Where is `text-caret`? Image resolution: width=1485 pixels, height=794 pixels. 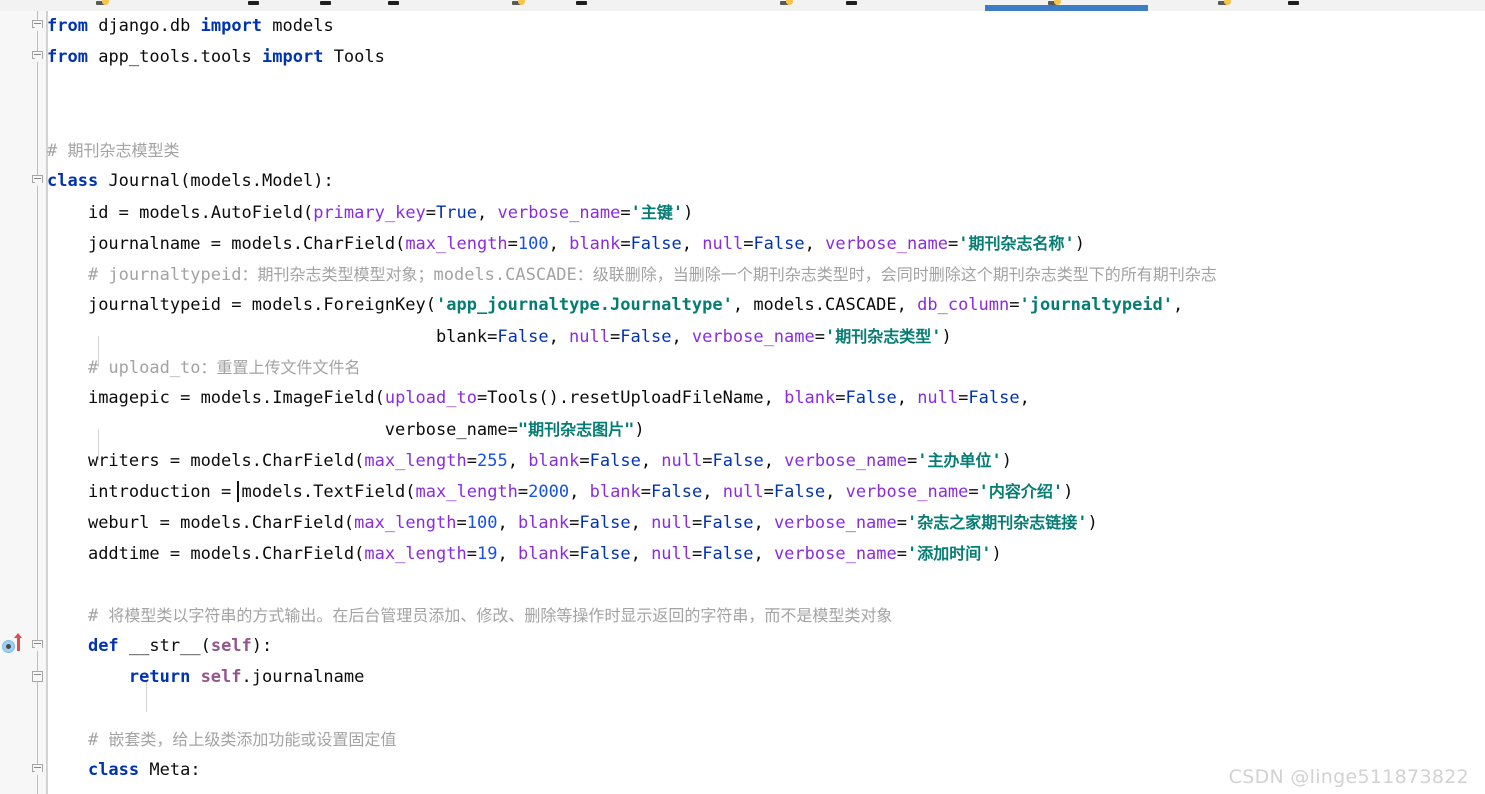 text-caret is located at coordinates (238, 491).